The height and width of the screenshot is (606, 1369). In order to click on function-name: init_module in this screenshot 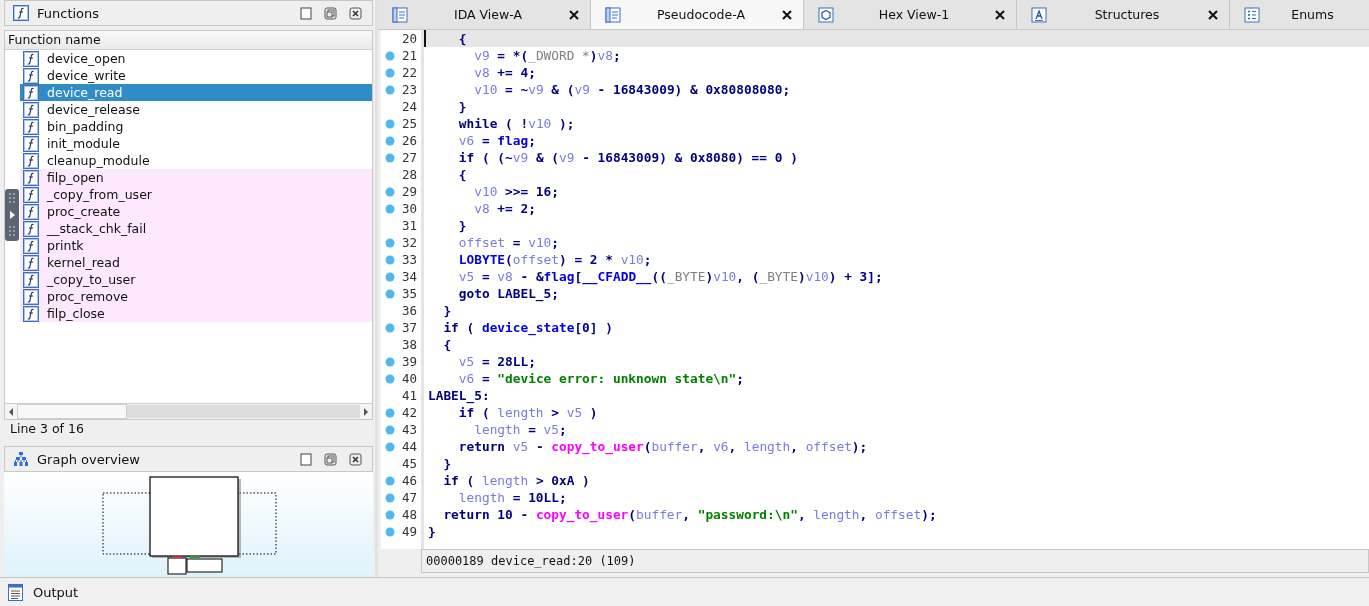, I will do `click(83, 143)`.